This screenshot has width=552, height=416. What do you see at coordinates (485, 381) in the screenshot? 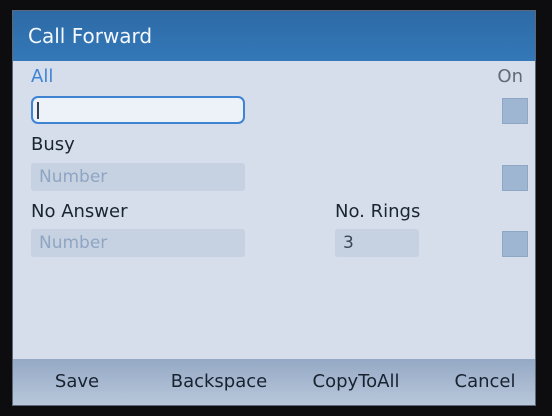
I see `cancel-softkey: Cancel` at bounding box center [485, 381].